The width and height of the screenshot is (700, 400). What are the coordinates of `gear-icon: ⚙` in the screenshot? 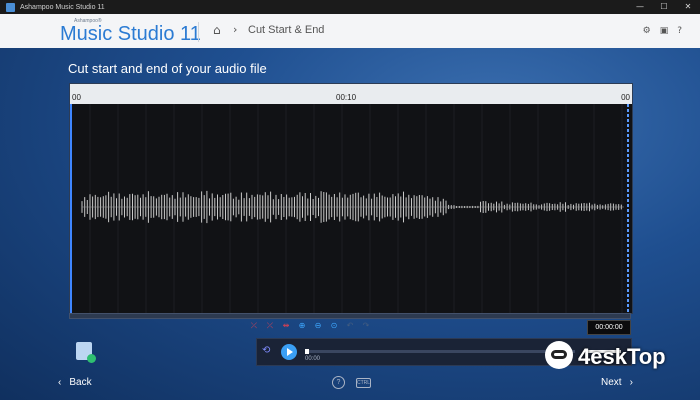 It's located at (647, 31).